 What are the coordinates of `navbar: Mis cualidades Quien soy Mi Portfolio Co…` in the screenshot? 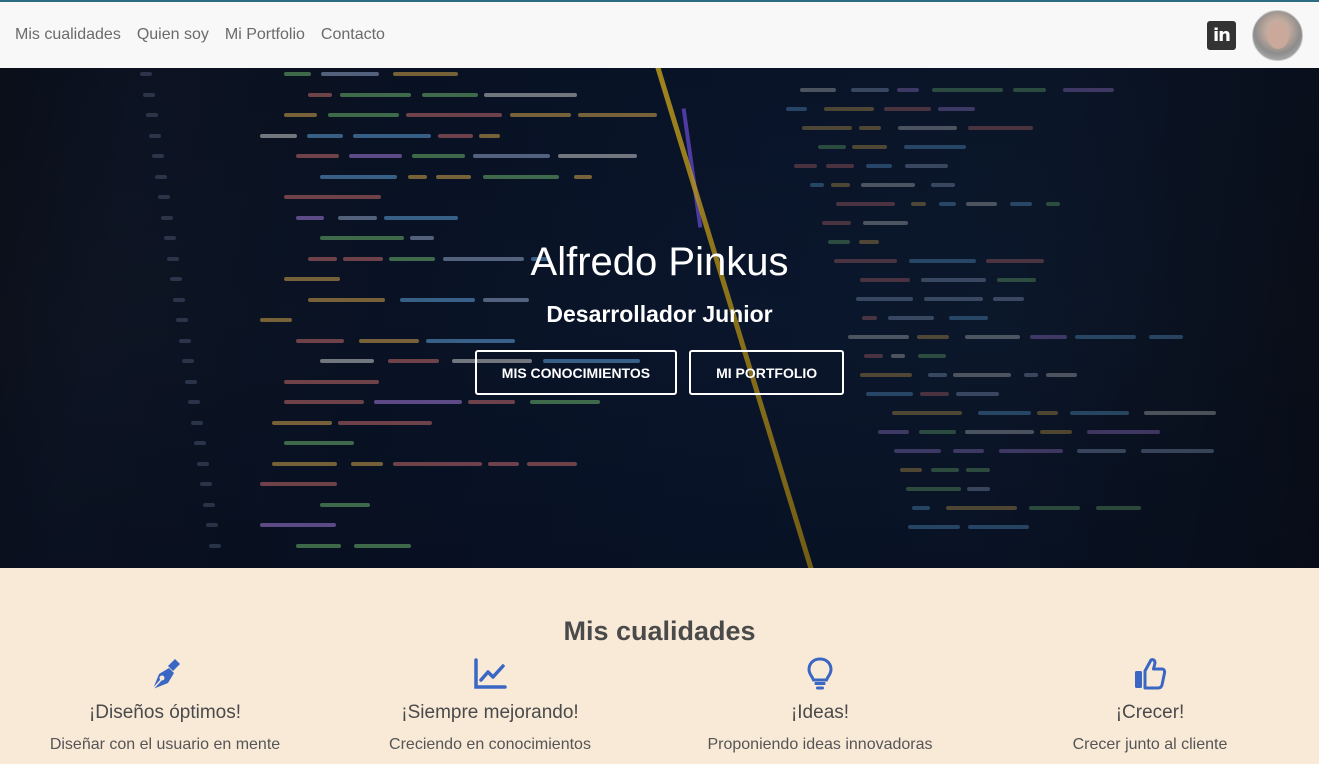 It's located at (659, 34).